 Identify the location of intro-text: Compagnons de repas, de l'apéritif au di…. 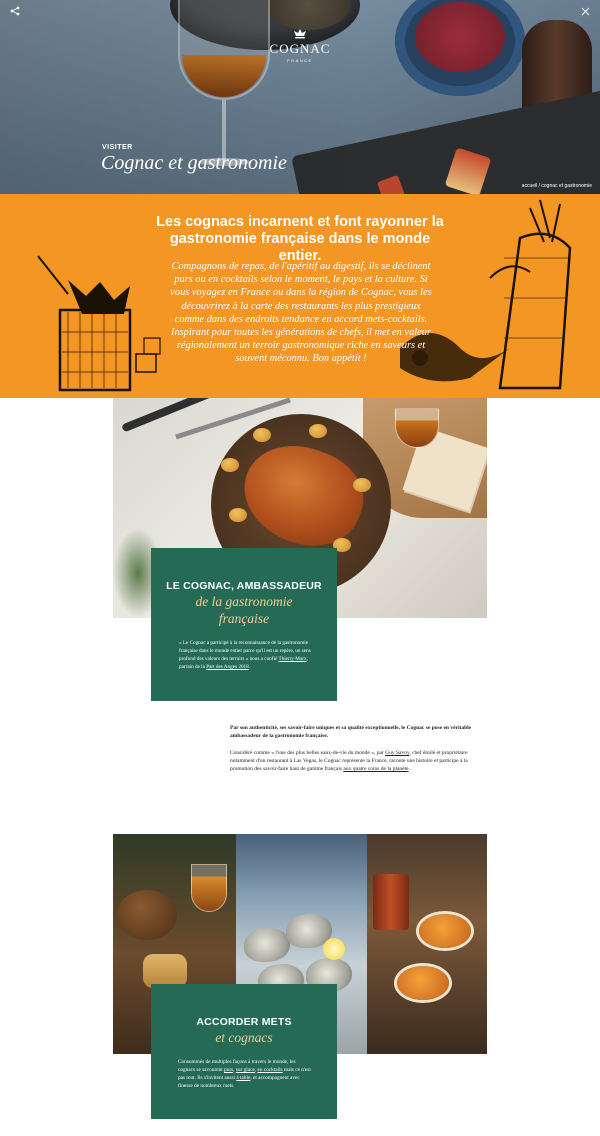
(301, 313).